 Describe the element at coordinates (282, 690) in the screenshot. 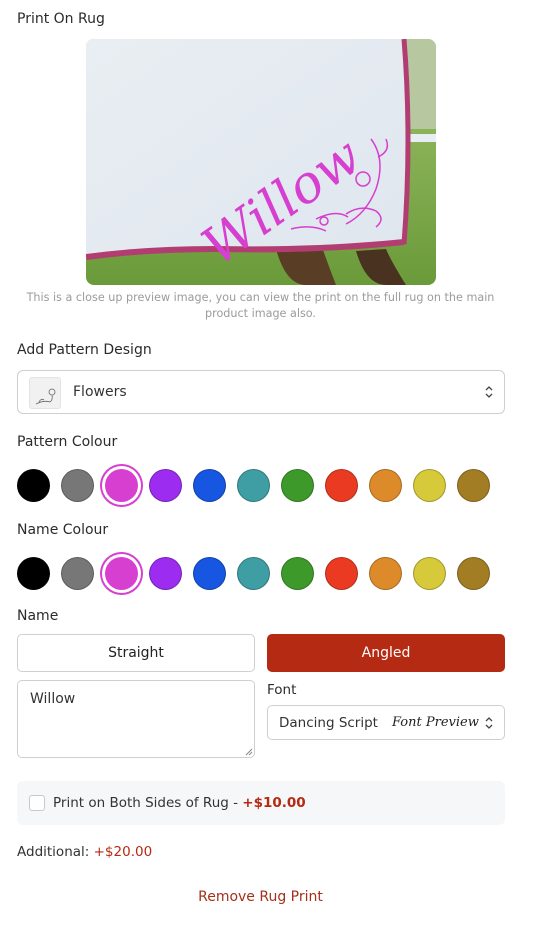

I see `font-label: Font` at that location.